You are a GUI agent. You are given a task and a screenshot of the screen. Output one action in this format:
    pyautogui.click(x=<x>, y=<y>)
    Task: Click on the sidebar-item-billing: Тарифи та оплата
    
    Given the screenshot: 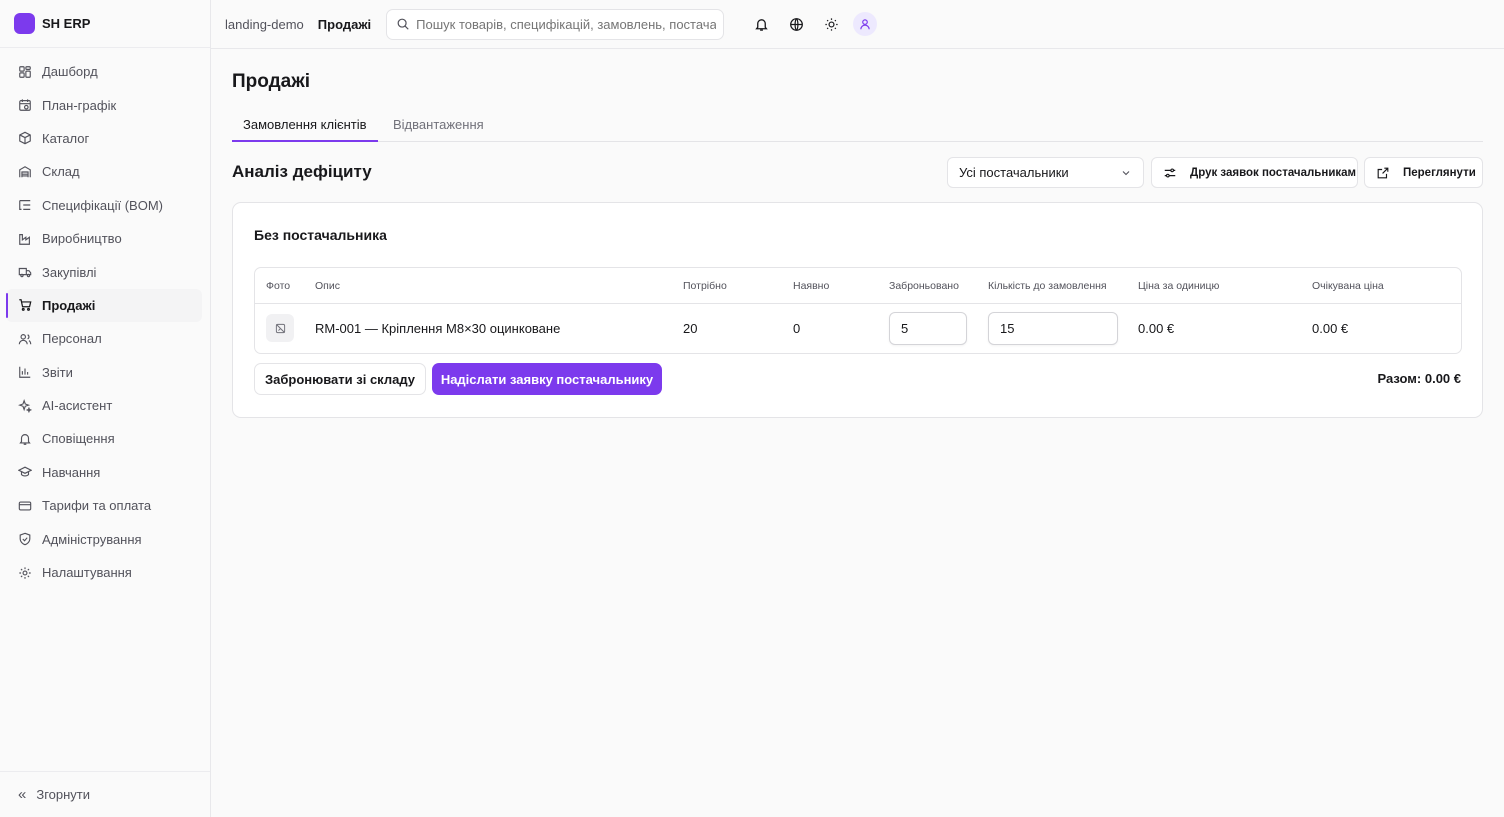 What is the action you would take?
    pyautogui.click(x=105, y=505)
    